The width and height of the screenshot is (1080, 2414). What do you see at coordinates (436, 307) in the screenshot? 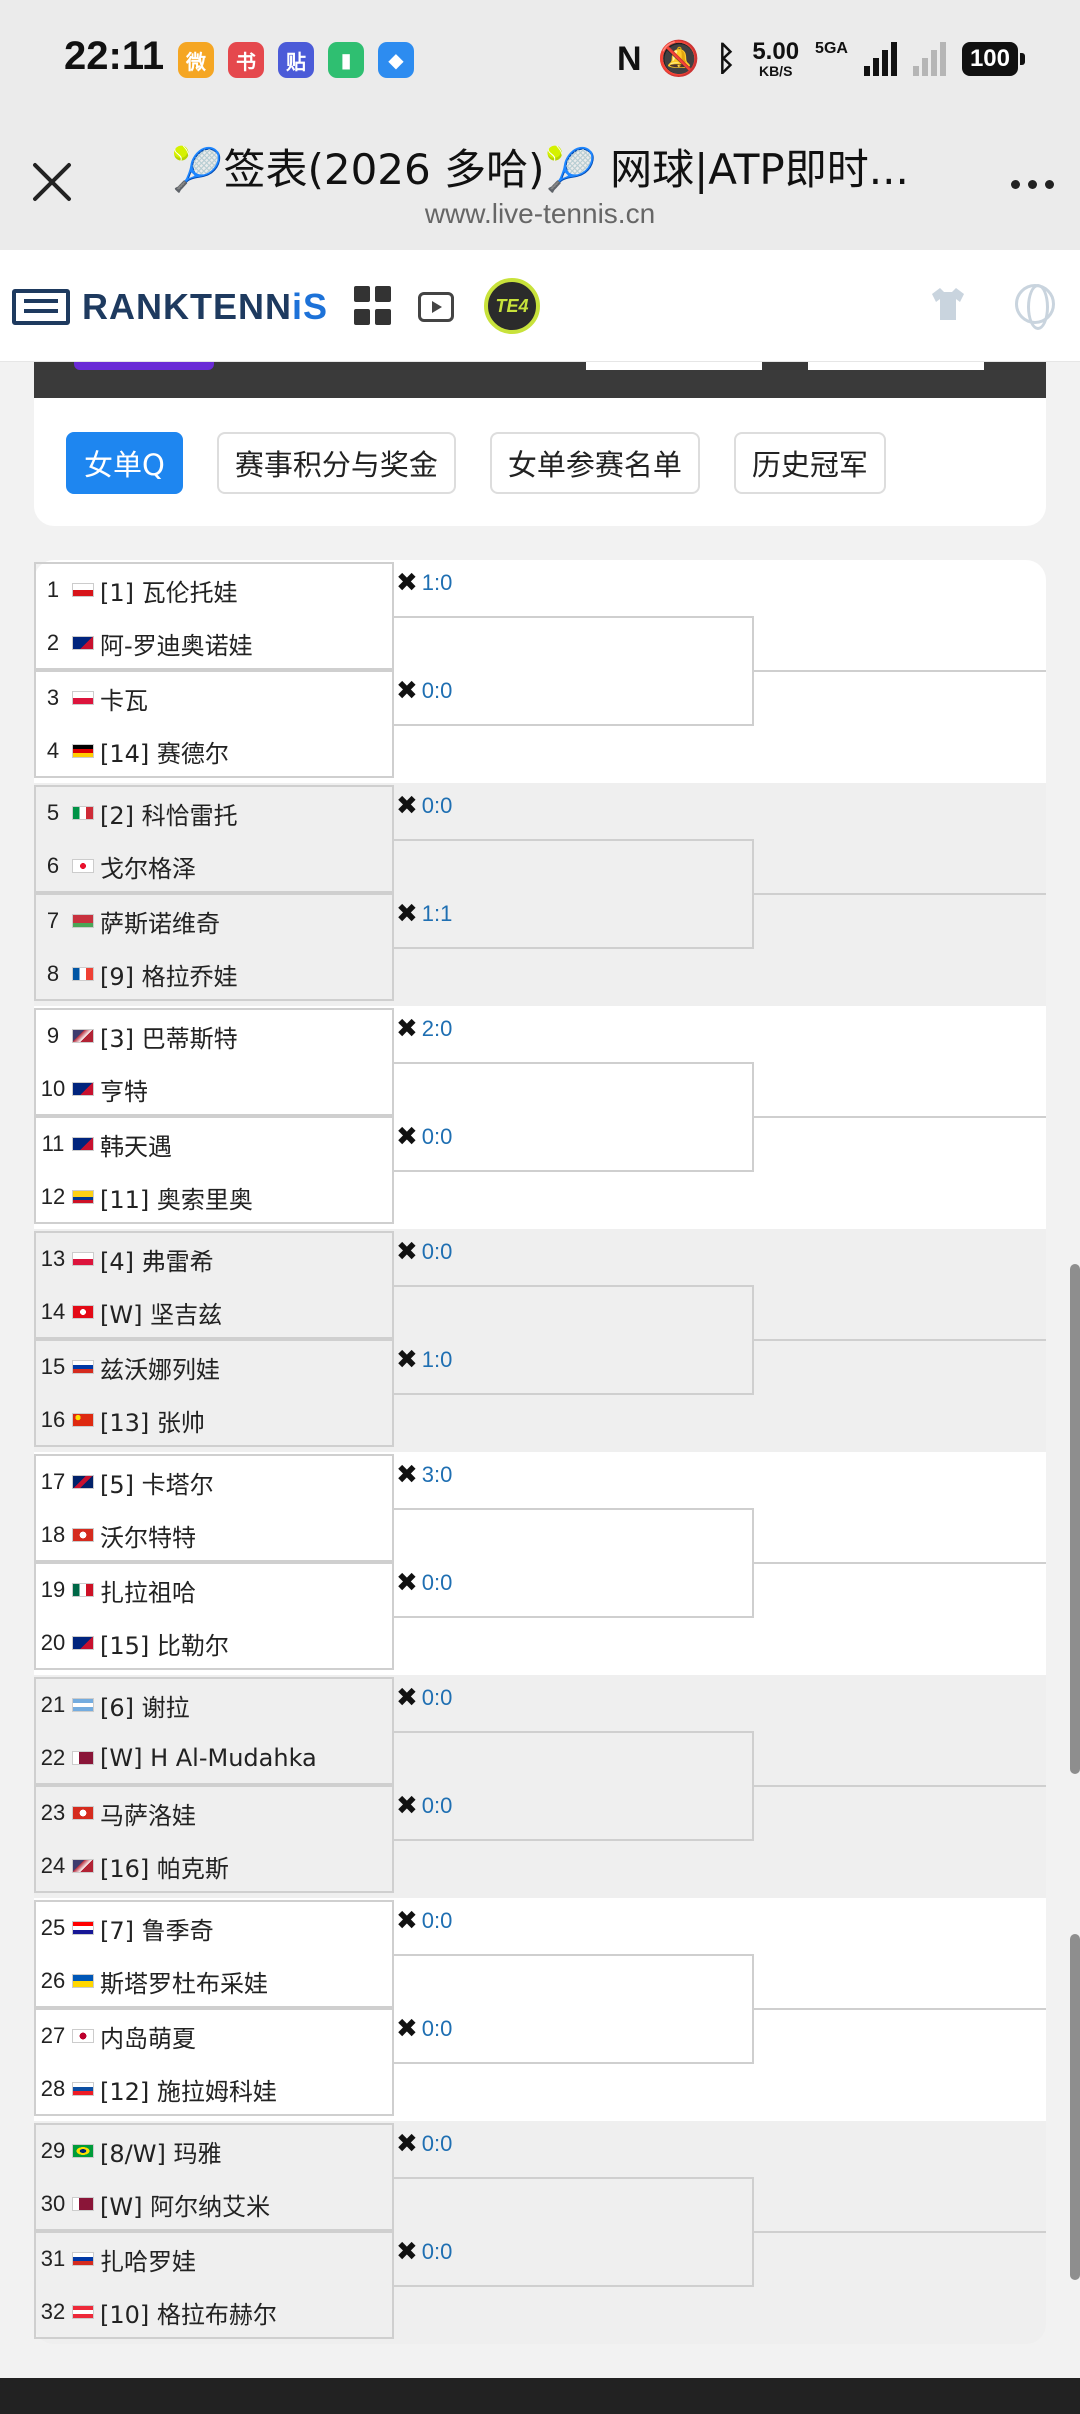
I see `video-icon` at bounding box center [436, 307].